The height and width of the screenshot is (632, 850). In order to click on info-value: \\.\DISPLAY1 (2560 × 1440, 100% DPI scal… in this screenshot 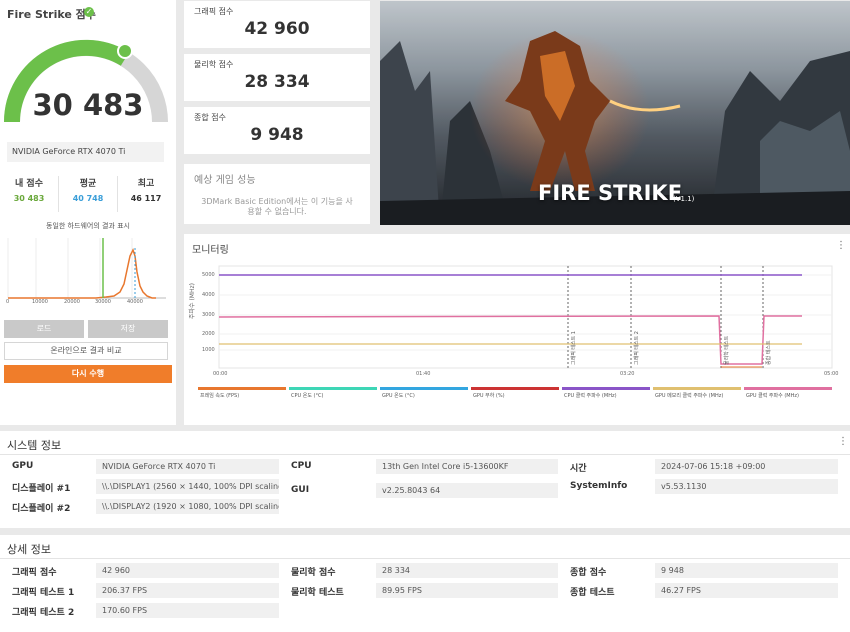, I will do `click(187, 486)`.